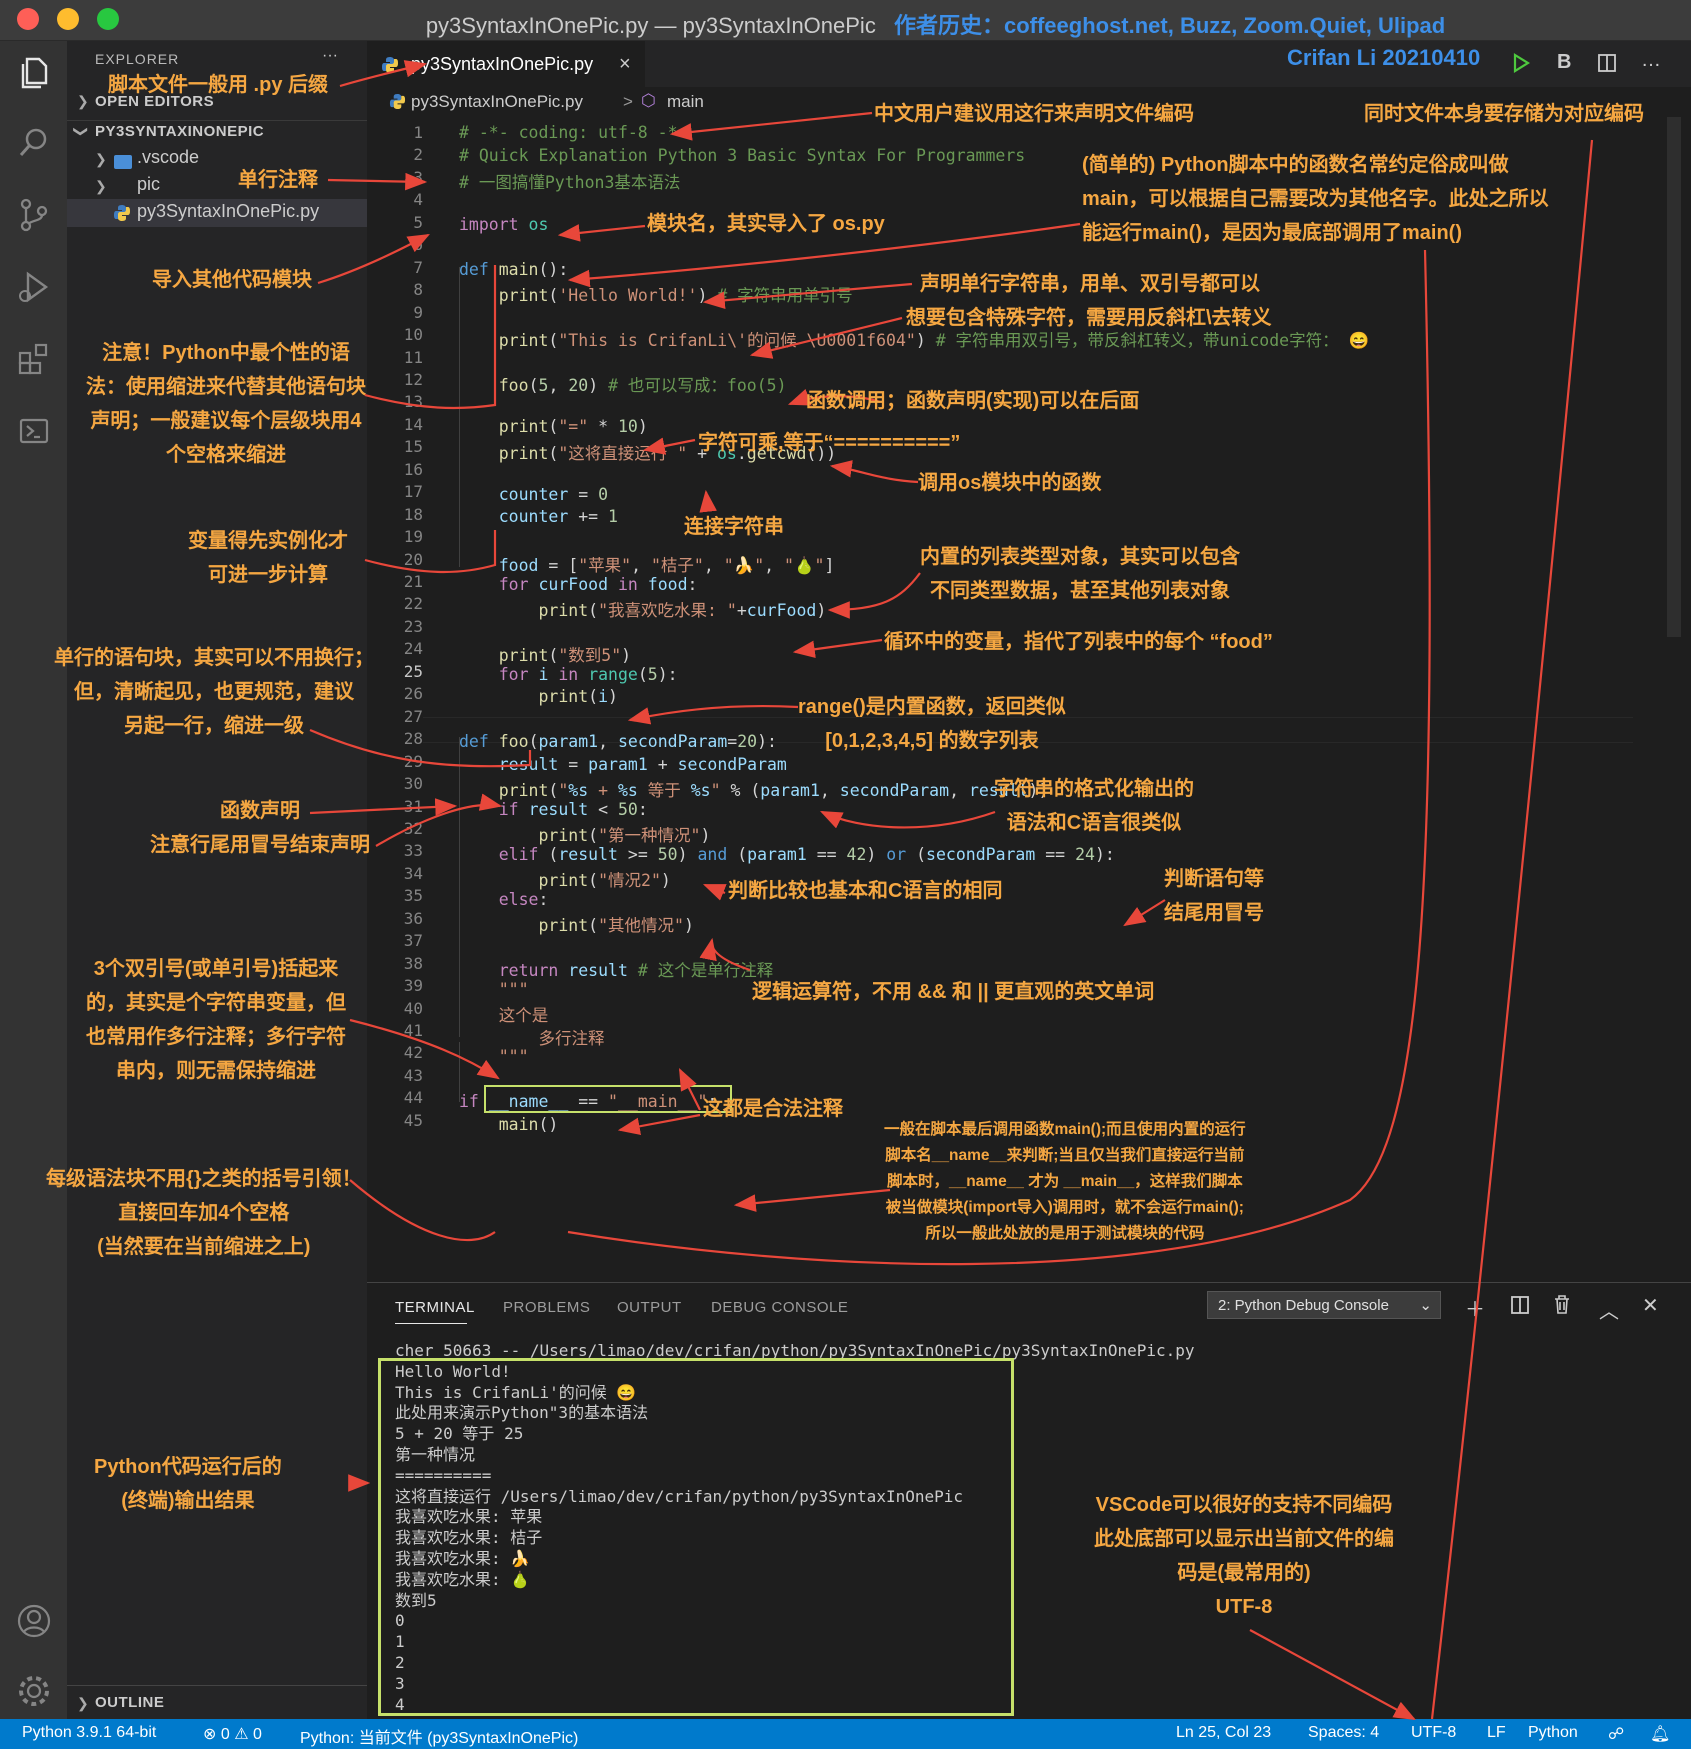 This screenshot has width=1691, height=1749. Describe the element at coordinates (268, 541) in the screenshot. I see `annotation-line: 变量得先实例化才` at that location.